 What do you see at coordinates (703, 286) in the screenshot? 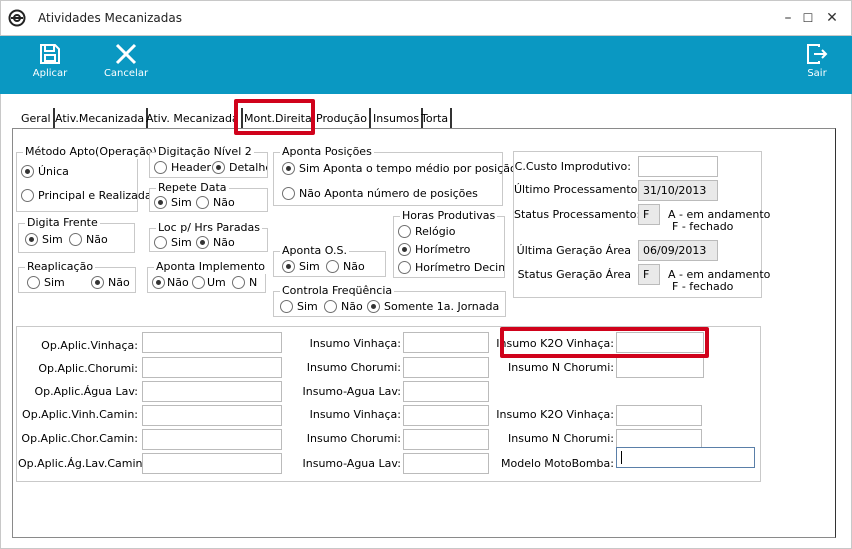
I see `status-geracao-legend-f: F - fechado` at bounding box center [703, 286].